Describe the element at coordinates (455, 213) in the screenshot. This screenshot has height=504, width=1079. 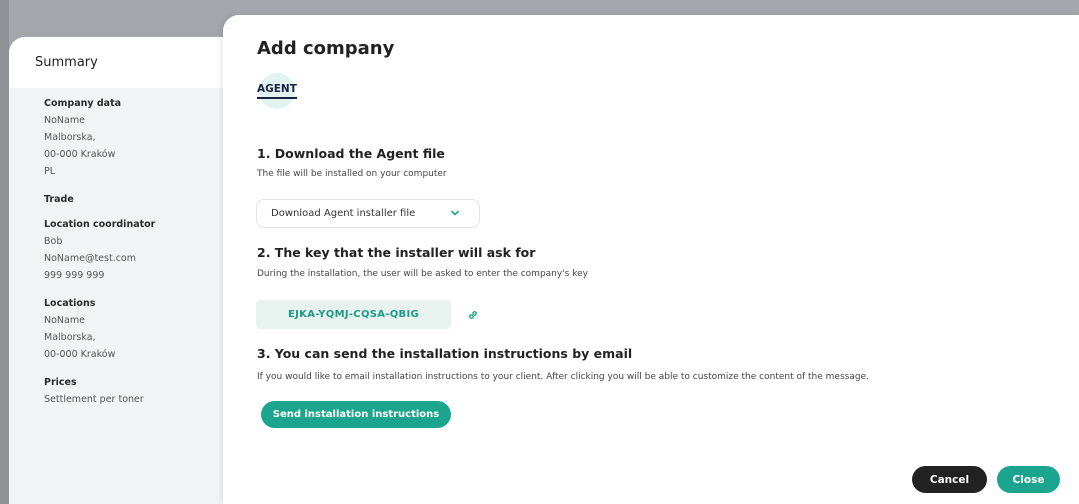
I see `chevron-down-icon` at that location.